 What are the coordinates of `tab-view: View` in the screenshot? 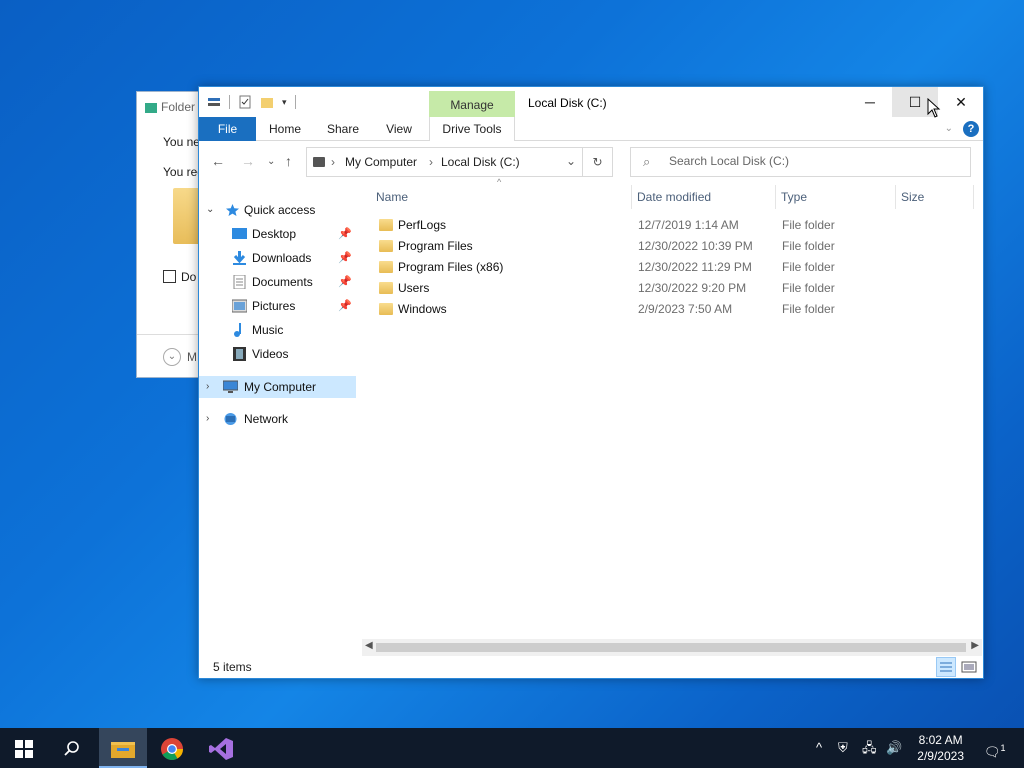 It's located at (399, 129).